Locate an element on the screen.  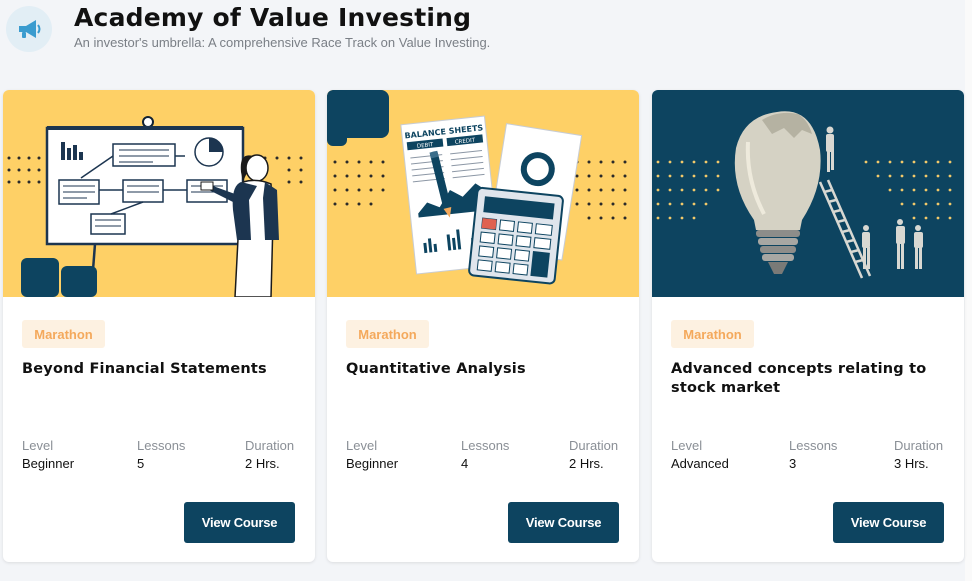
lessons-value: 3 is located at coordinates (793, 463).